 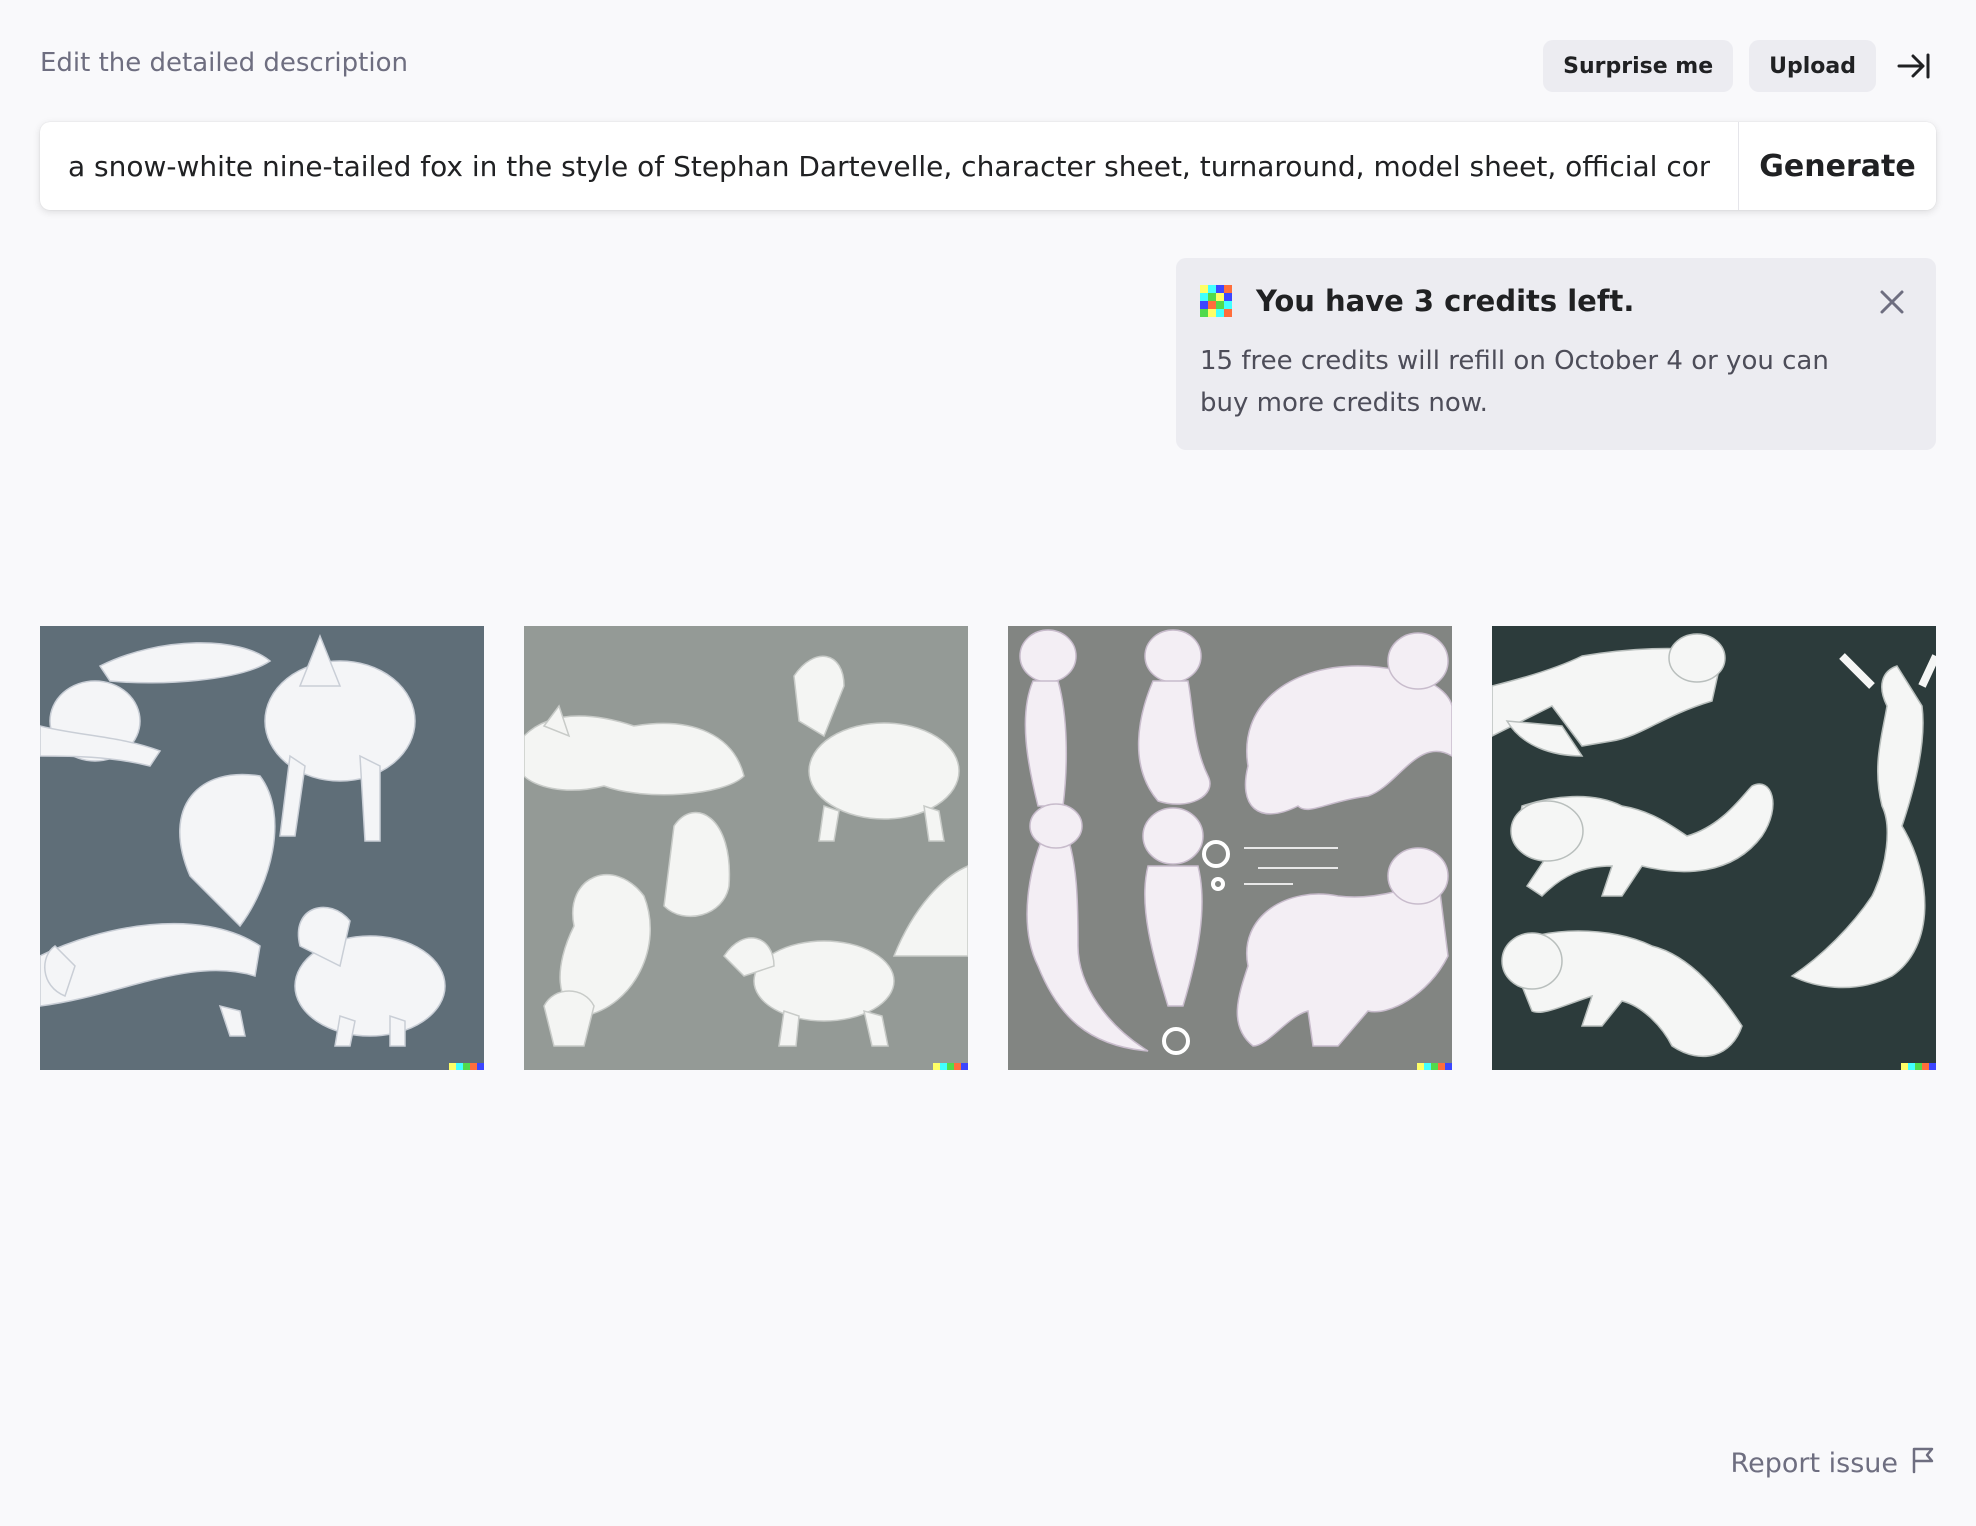 I want to click on report-issue-label: Report issue, so click(x=1814, y=1463).